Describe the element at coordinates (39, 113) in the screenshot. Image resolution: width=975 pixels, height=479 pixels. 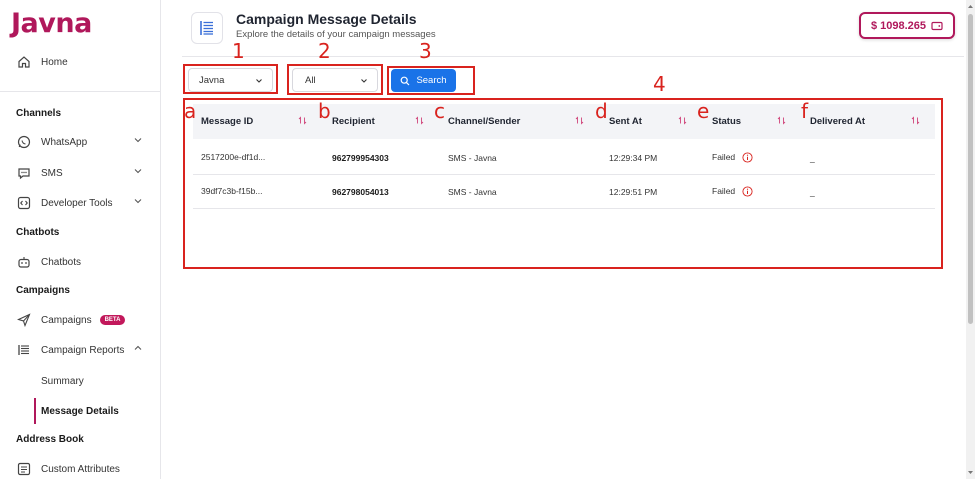
I see `section-title-channels: Channels` at that location.